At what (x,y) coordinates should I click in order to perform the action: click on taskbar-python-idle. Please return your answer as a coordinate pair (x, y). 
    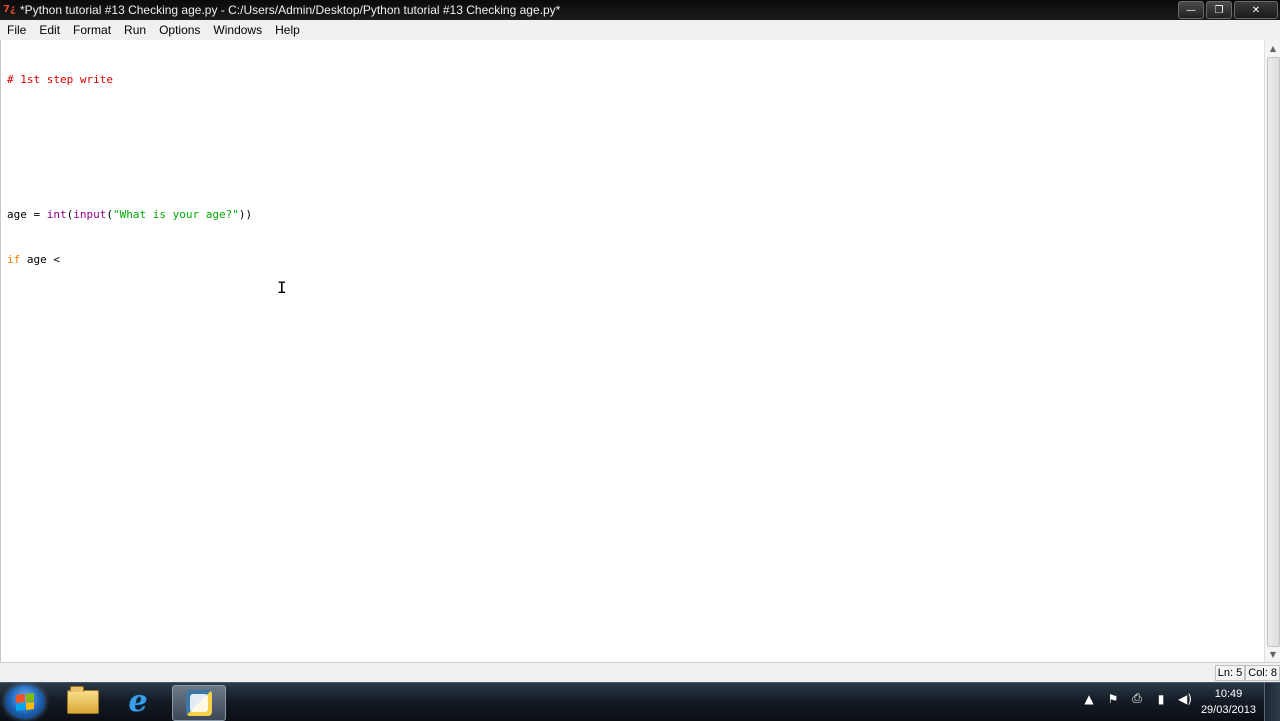
    Looking at the image, I should click on (199, 703).